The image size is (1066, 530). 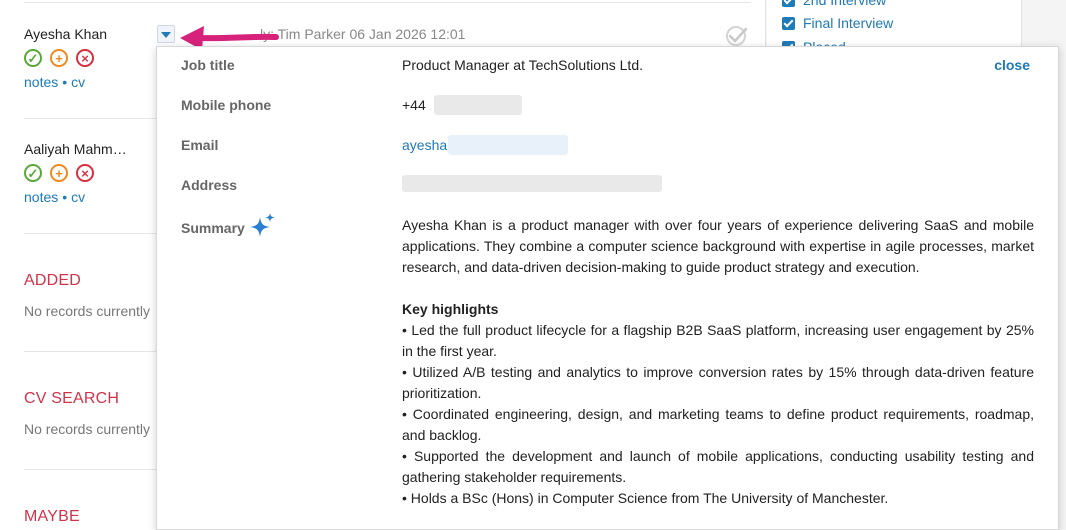 I want to click on mobile-phone-value: +44, so click(x=414, y=105).